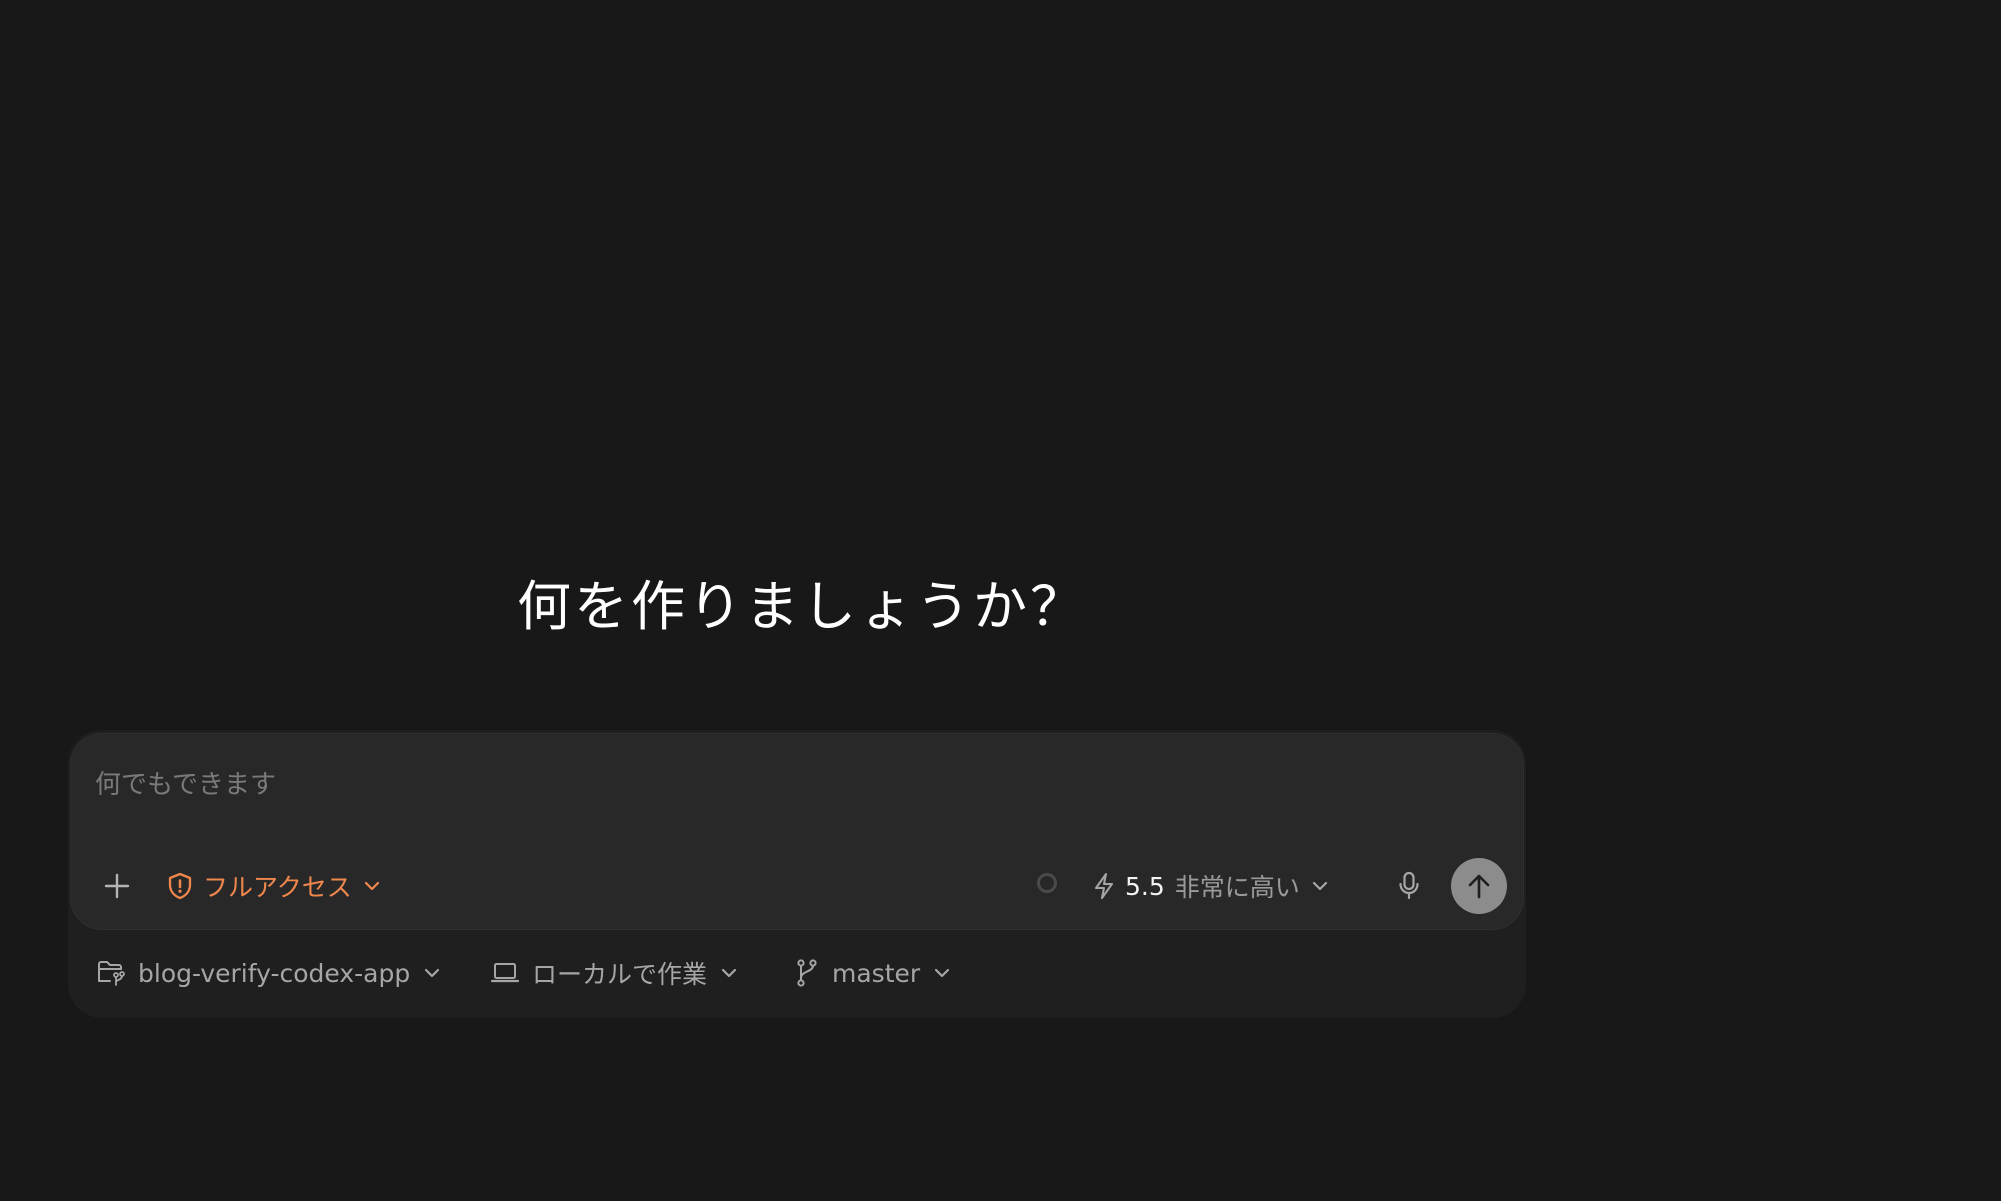 The width and height of the screenshot is (2001, 1201). What do you see at coordinates (274, 973) in the screenshot?
I see `project-name-label: blog-verify-codex-app` at bounding box center [274, 973].